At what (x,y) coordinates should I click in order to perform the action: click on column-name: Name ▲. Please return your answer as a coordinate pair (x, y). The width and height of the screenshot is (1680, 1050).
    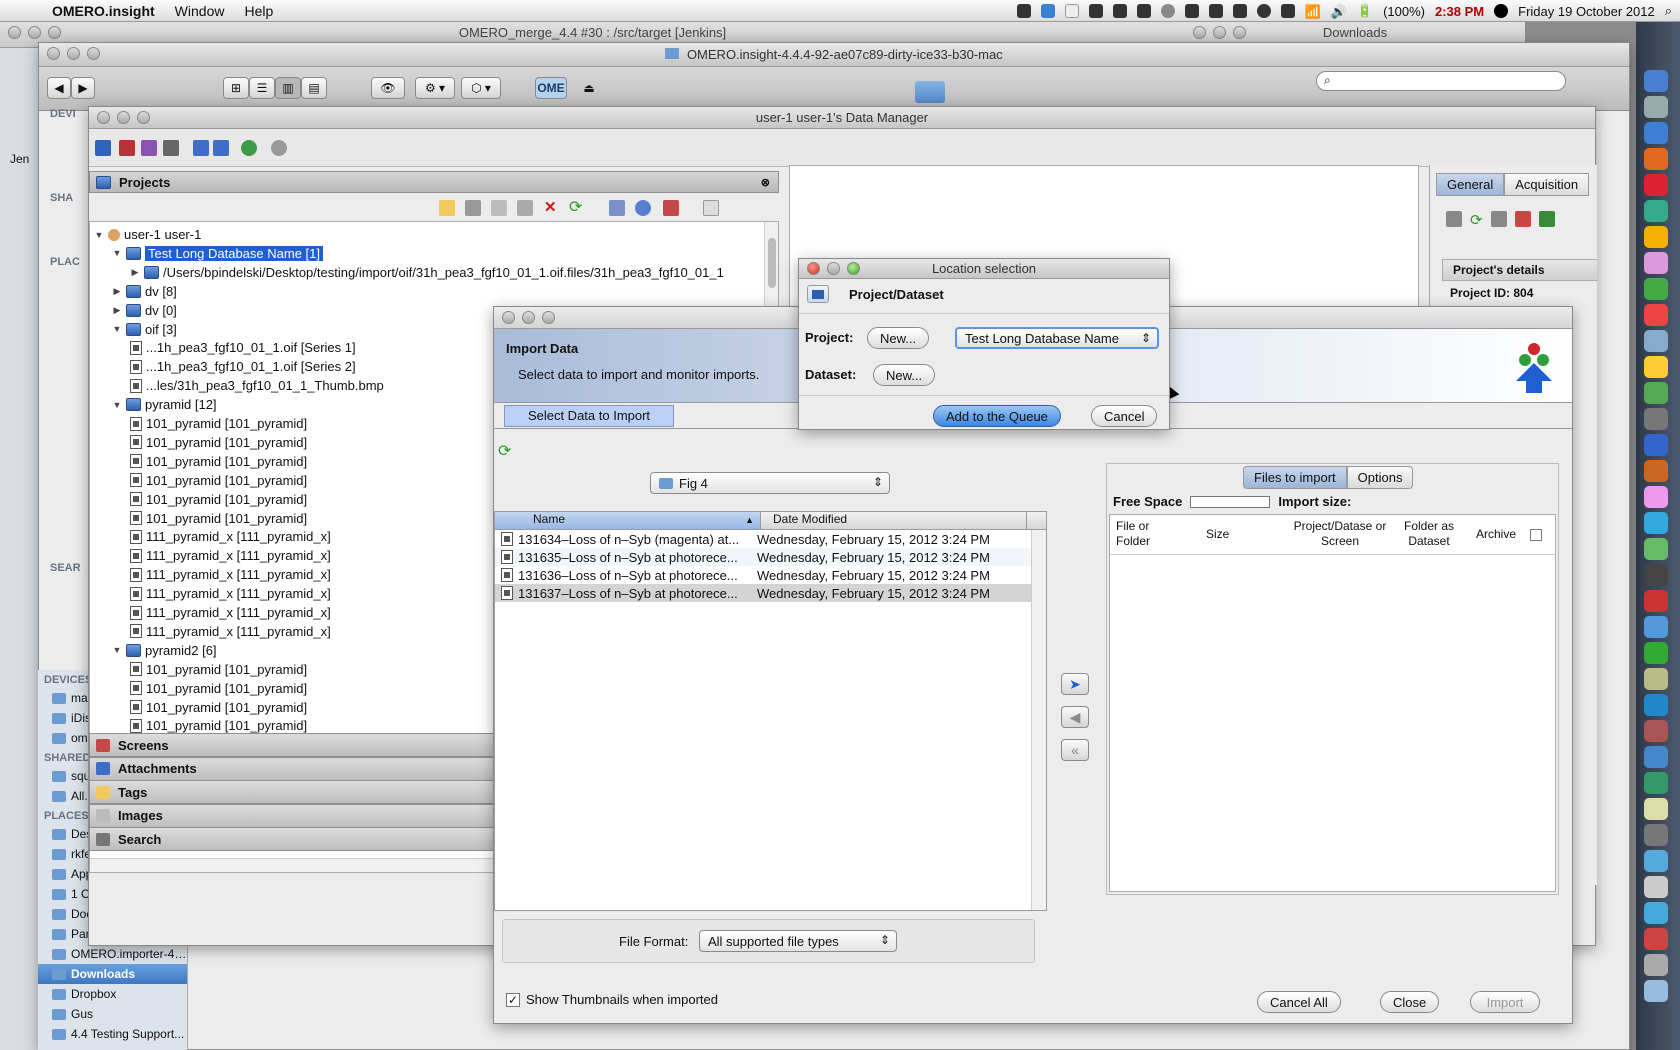
    Looking at the image, I should click on (628, 520).